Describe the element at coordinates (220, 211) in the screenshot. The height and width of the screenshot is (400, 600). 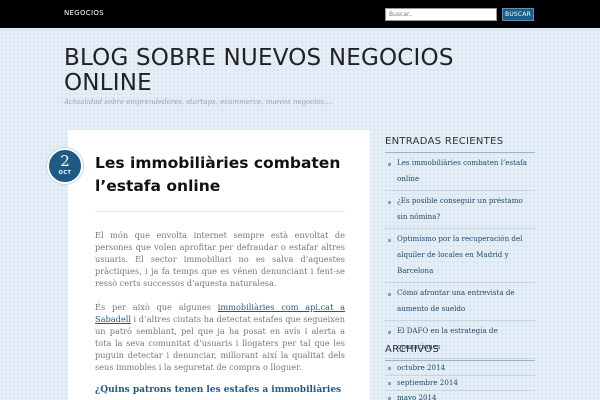
I see `title-divider` at that location.